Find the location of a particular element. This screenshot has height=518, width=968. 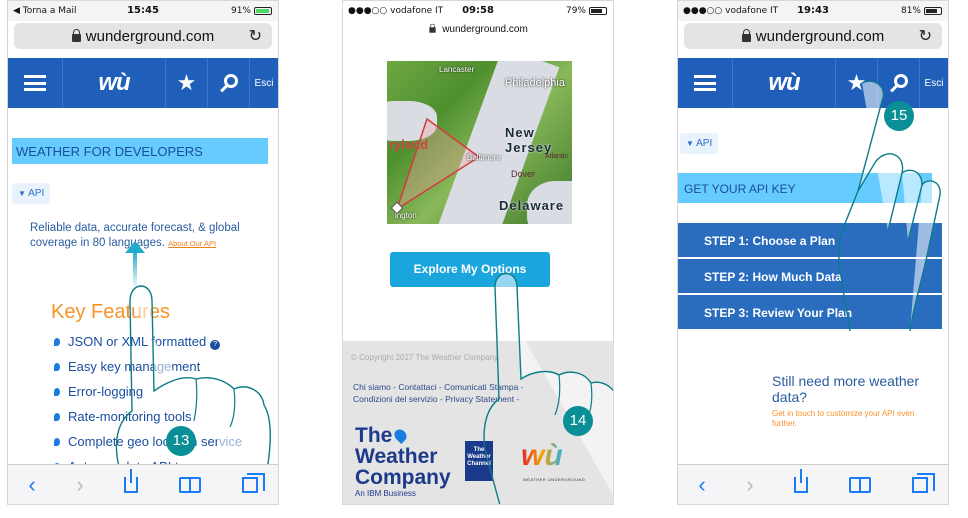

battery-percent: 79% is located at coordinates (575, 11).